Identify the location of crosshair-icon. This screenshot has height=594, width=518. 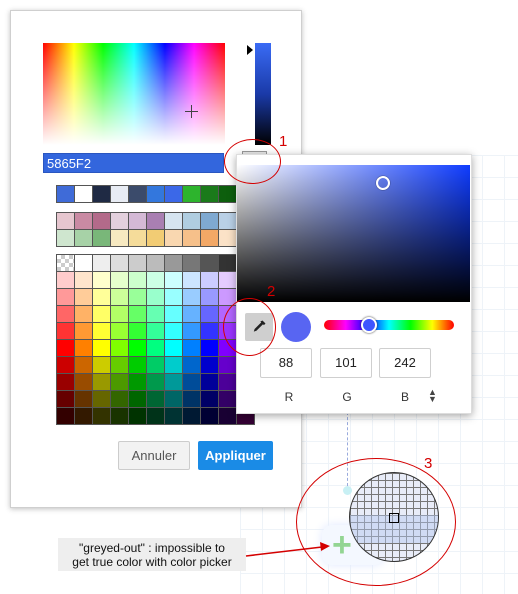
(191, 111).